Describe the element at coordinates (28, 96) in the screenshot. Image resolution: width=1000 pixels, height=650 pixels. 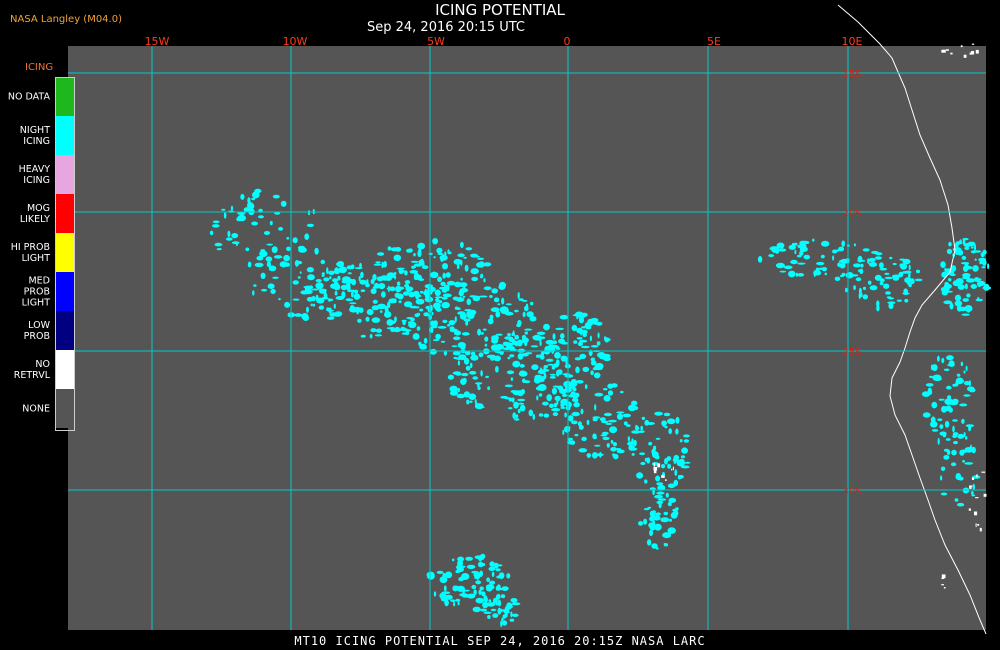
I see `legend-item-label: NO DATA` at that location.